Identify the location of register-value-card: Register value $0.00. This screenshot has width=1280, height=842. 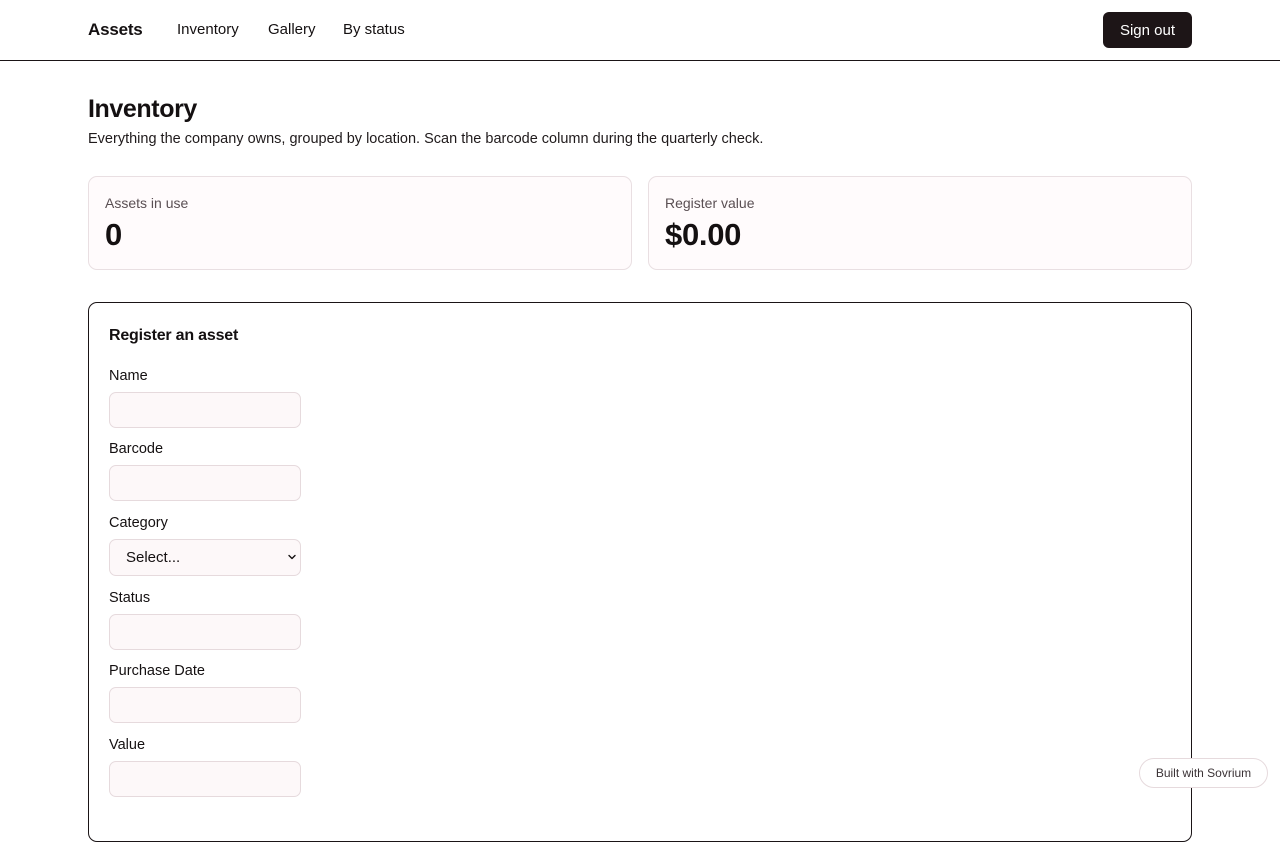
(920, 223).